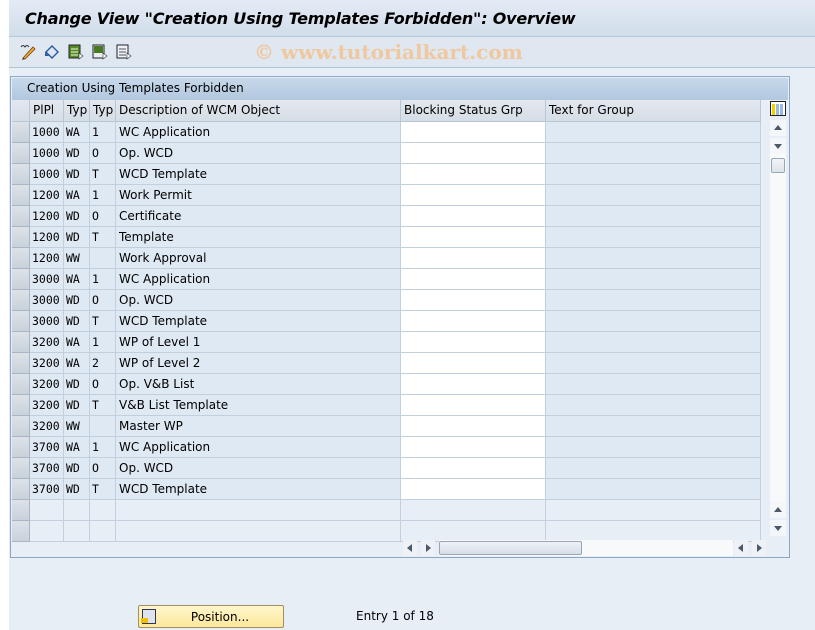 The height and width of the screenshot is (630, 815). I want to click on scroll-right-button, so click(428, 548).